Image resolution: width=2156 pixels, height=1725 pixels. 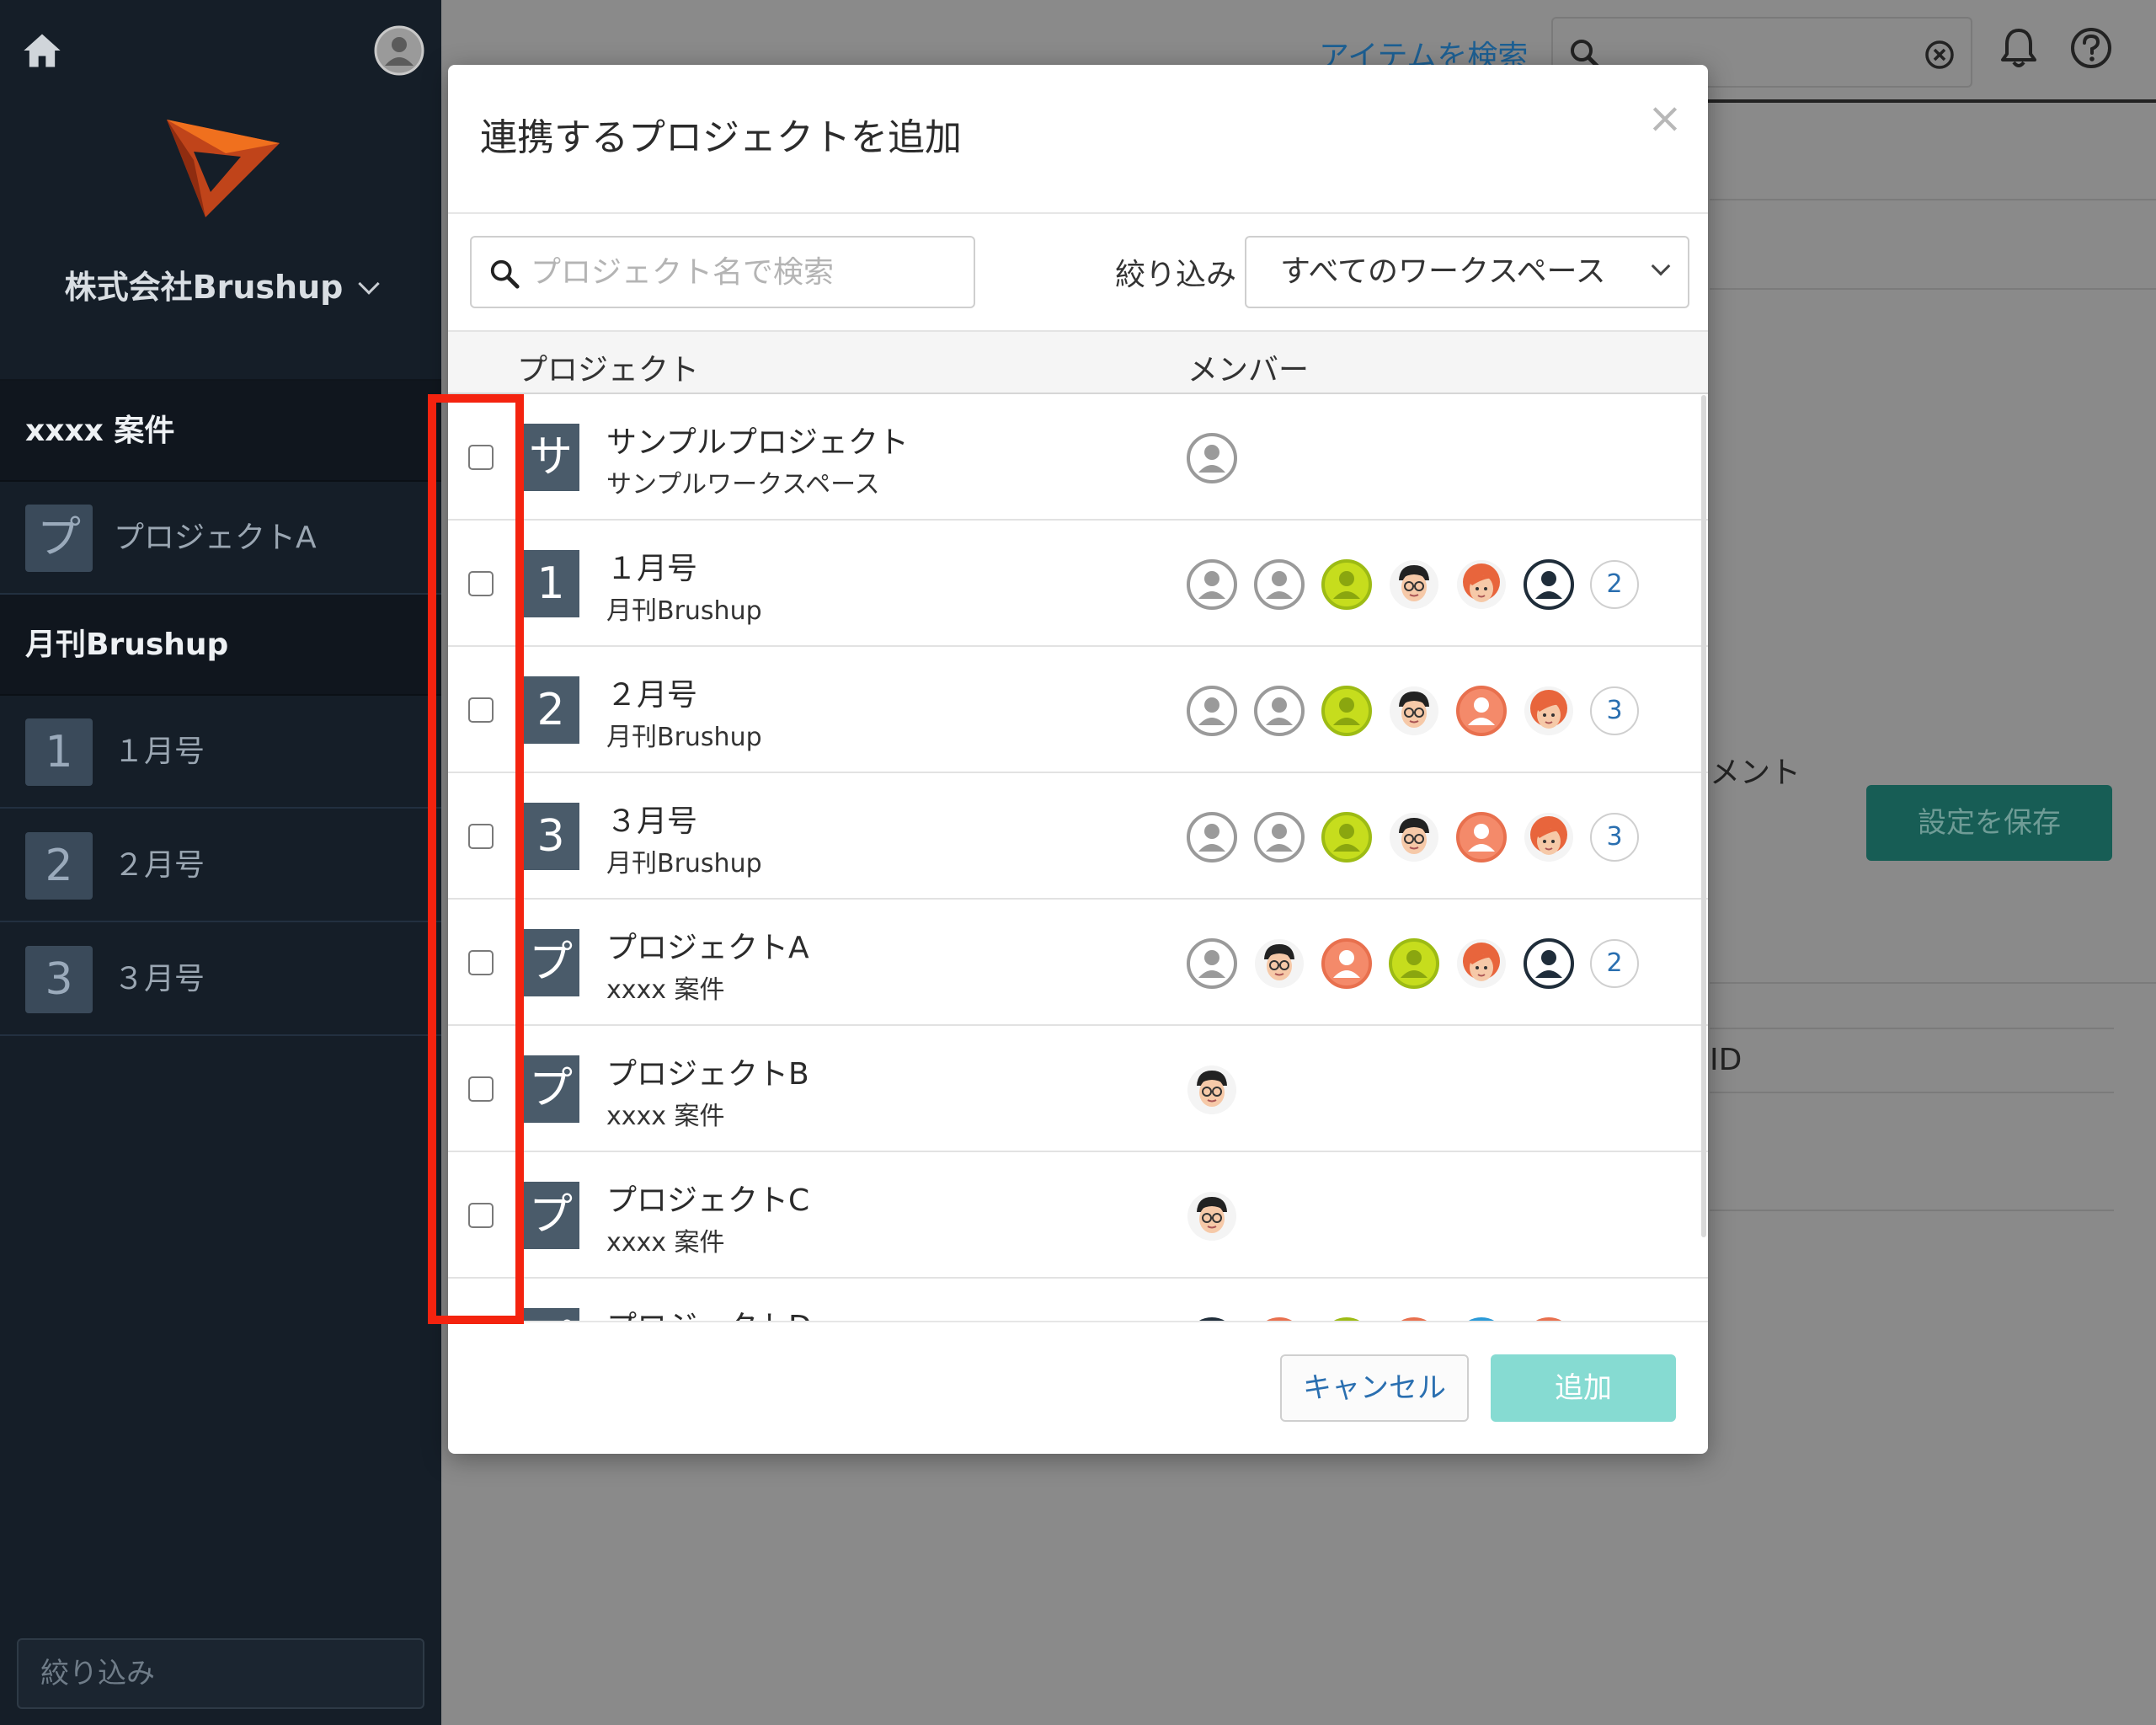 I want to click on project-row: サ サンプルプロジェクト サンプルワークスペース, so click(x=1078, y=457).